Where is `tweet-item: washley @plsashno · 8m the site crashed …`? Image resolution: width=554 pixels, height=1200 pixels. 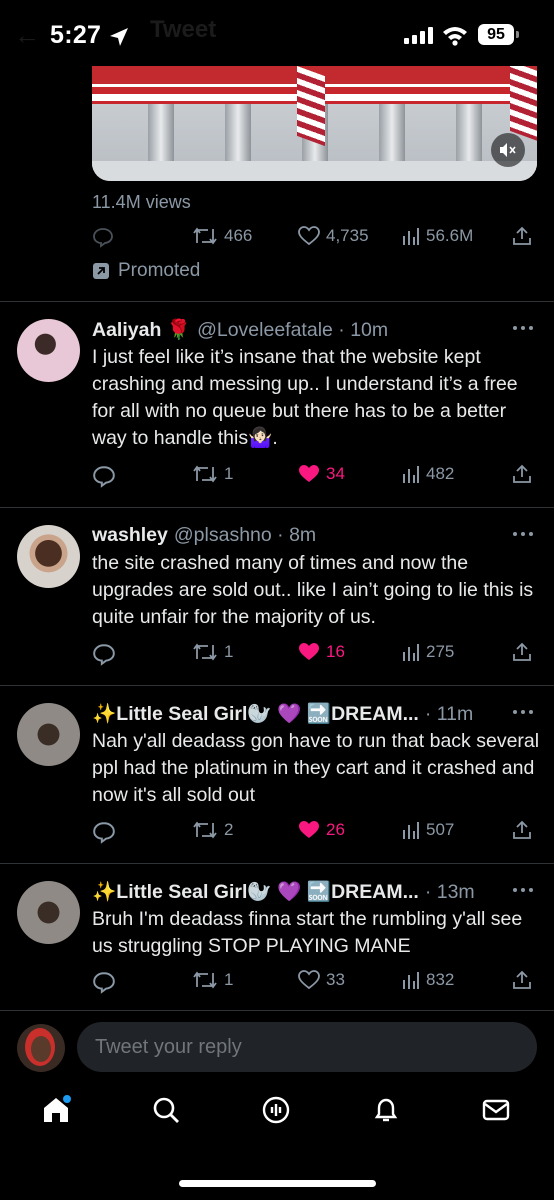 tweet-item: washley @plsashno · 8m the site crashed … is located at coordinates (277, 596).